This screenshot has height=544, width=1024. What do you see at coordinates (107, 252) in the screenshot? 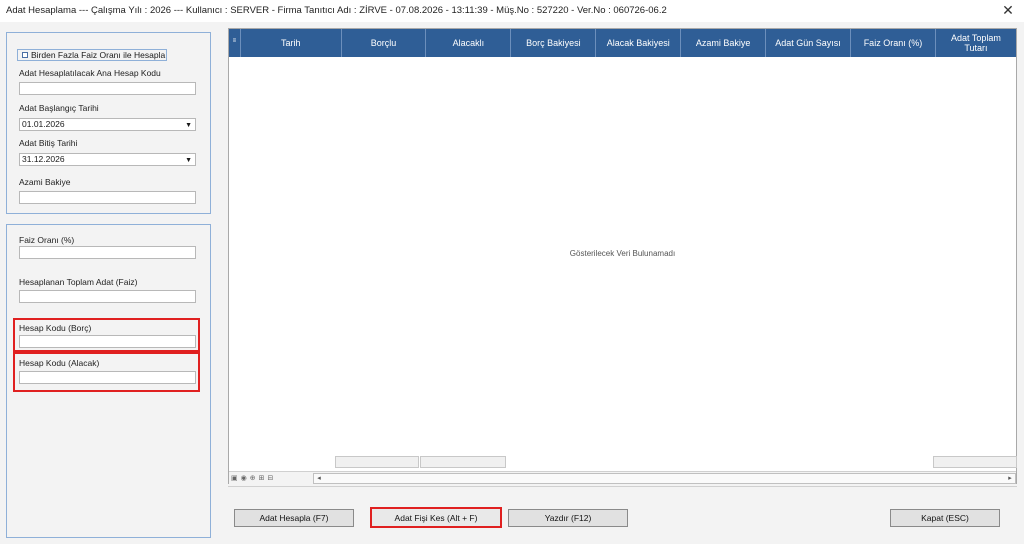
I see `interest-rate-input` at bounding box center [107, 252].